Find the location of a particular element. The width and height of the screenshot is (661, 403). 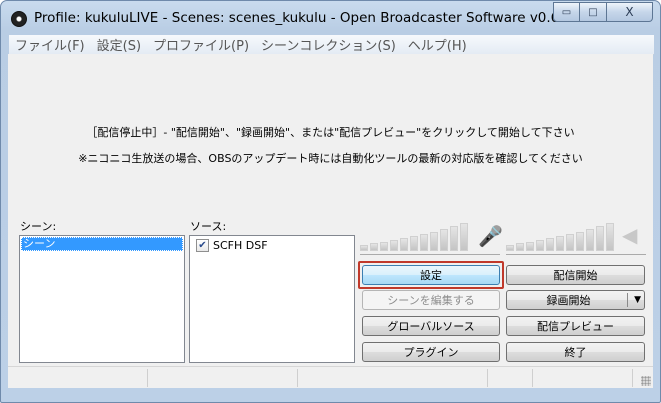

close-icon: X is located at coordinates (629, 12).